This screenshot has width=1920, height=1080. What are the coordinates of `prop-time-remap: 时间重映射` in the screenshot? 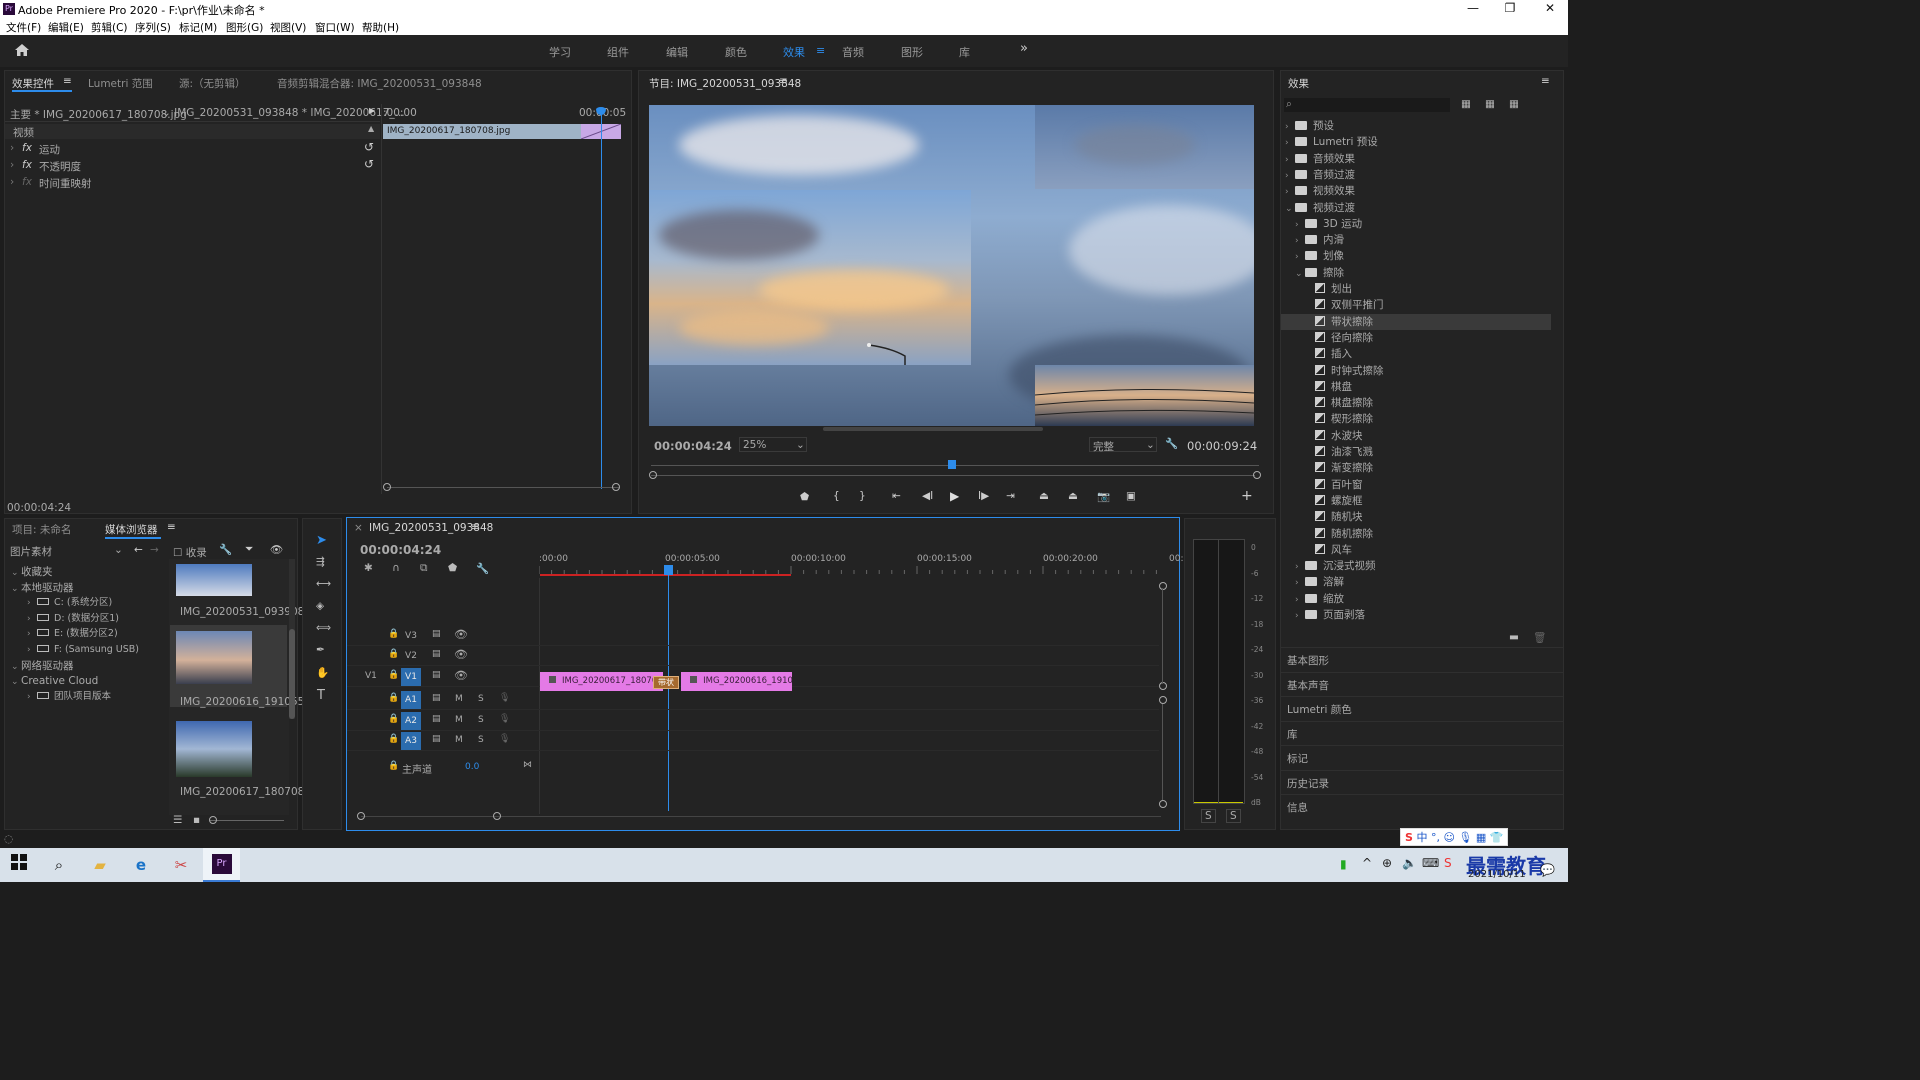 It's located at (65, 183).